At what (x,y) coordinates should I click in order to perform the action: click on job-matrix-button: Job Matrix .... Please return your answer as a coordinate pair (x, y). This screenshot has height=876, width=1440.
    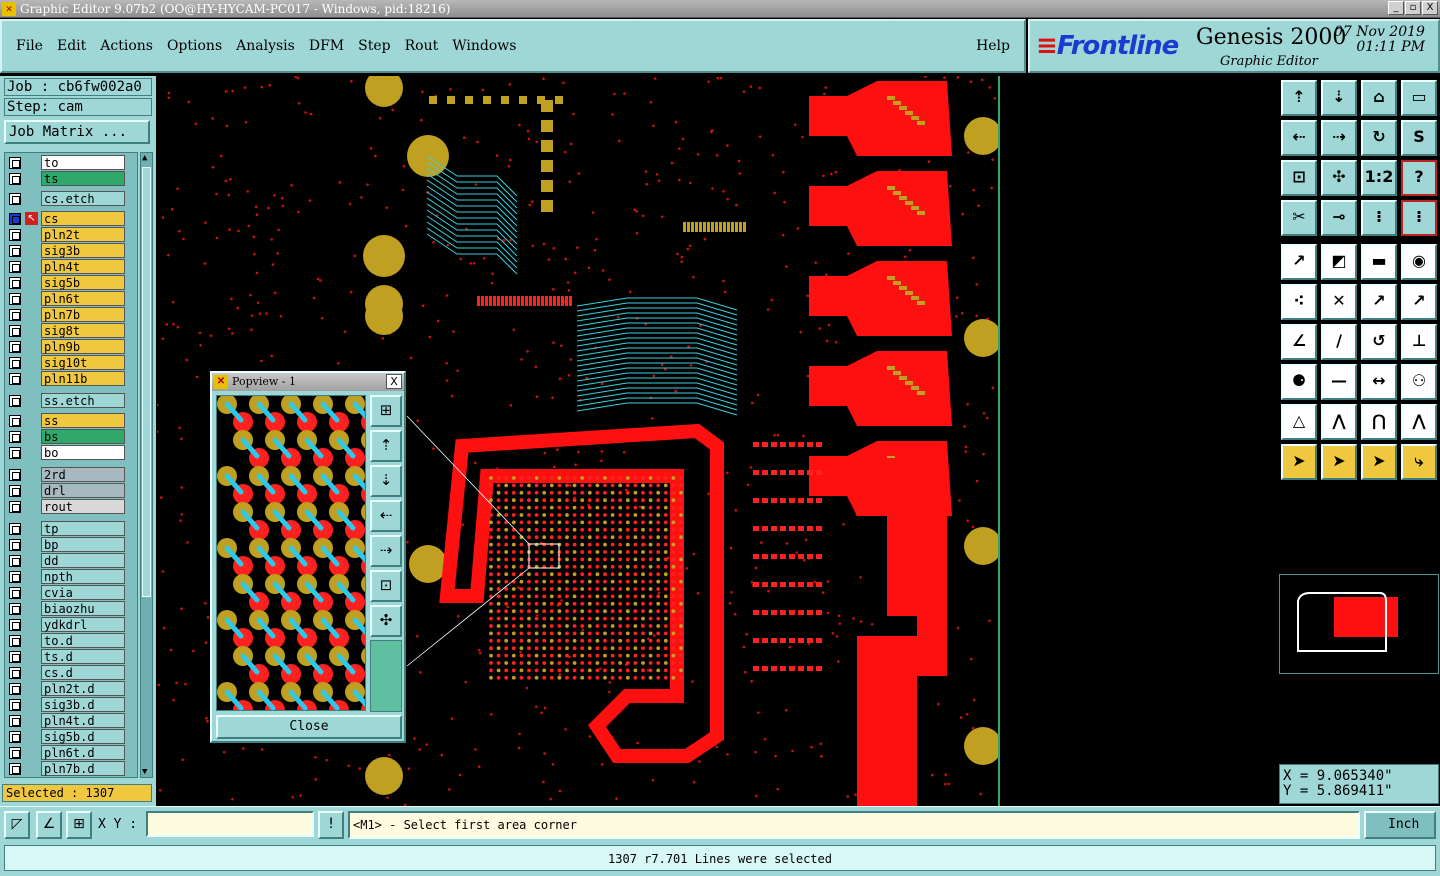
    Looking at the image, I should click on (77, 132).